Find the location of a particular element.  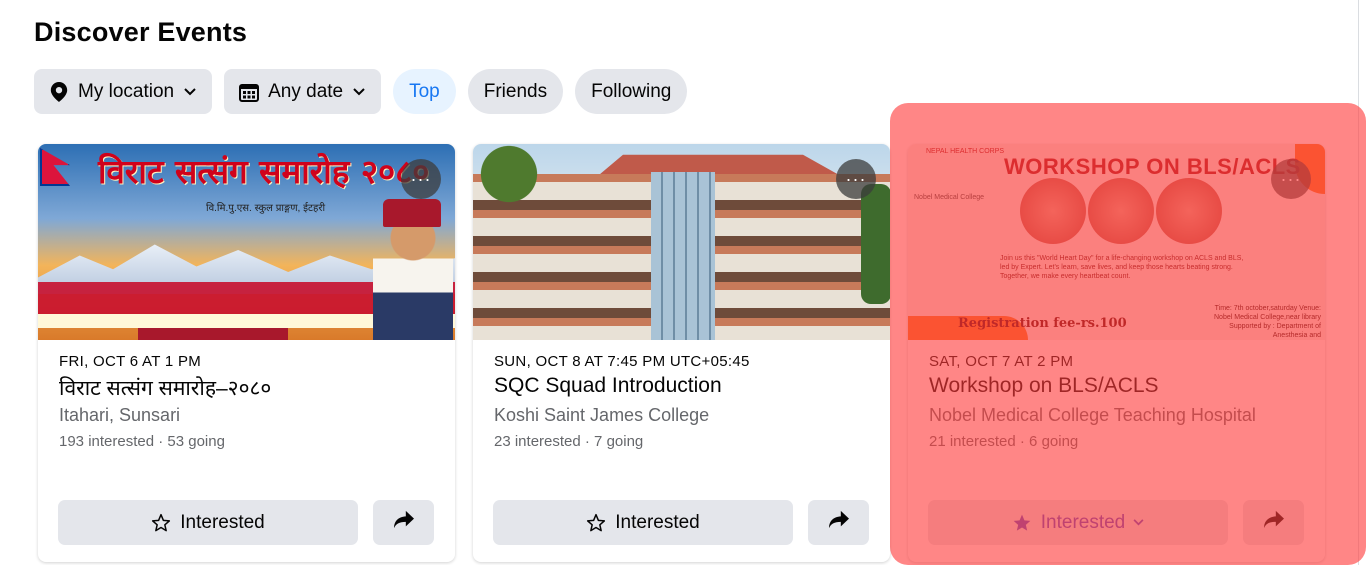

building-glass-tower is located at coordinates (683, 256).